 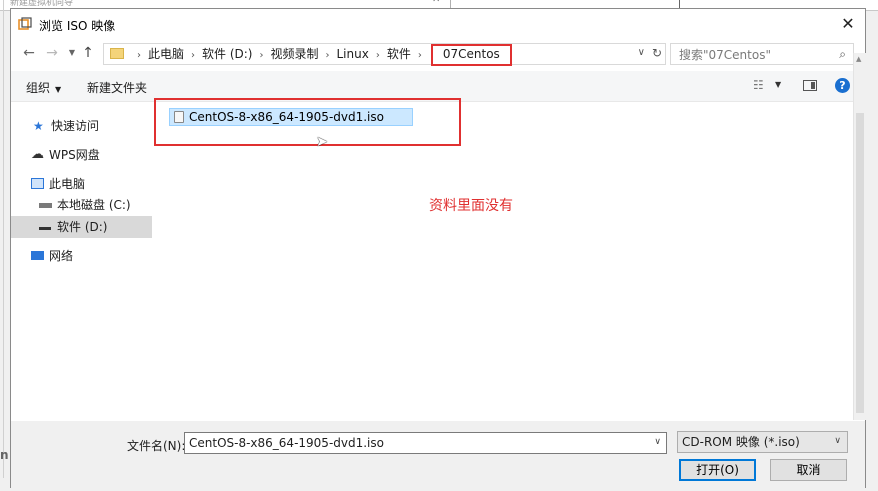 What do you see at coordinates (471, 55) in the screenshot?
I see `breadcrumb-current-folder: 07Centos` at bounding box center [471, 55].